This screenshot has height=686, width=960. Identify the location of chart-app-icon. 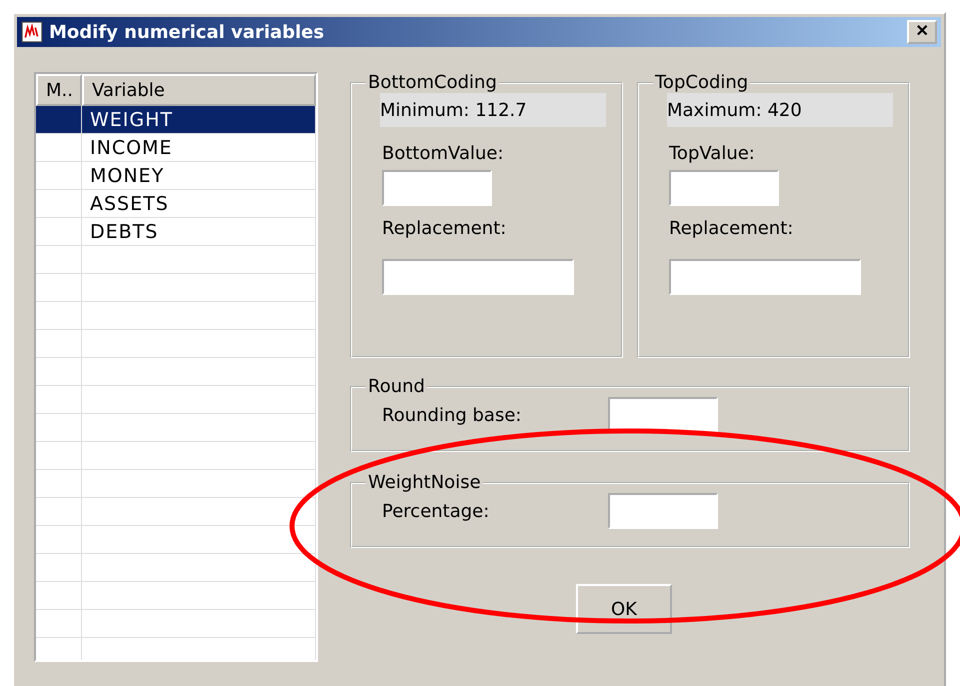
(32, 32).